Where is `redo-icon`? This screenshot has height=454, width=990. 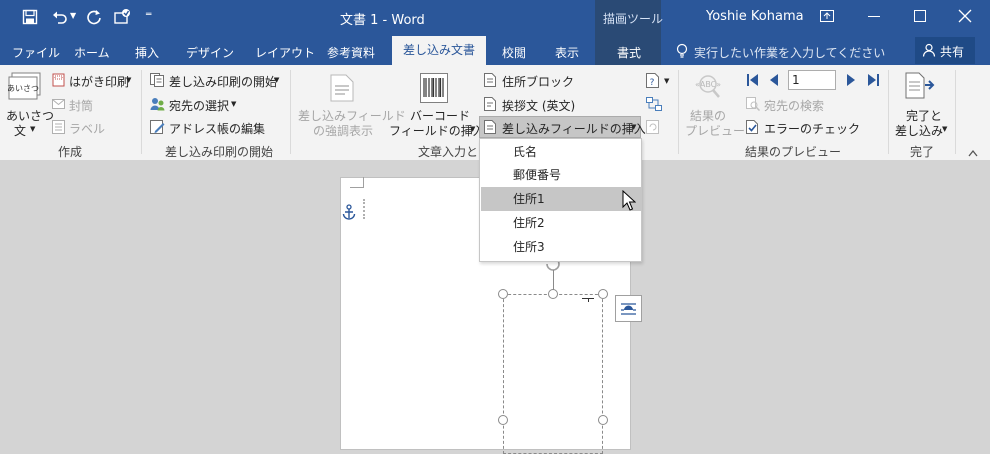
redo-icon is located at coordinates (94, 17).